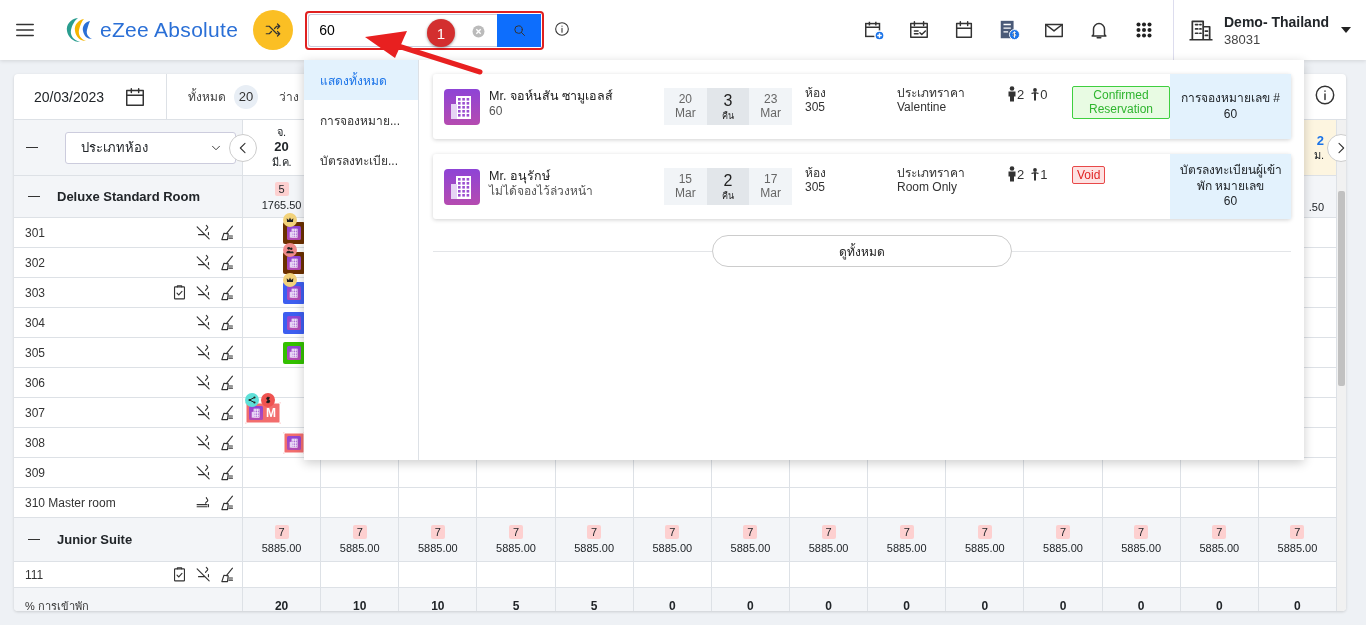 The image size is (1366, 625). Describe the element at coordinates (1230, 98) in the screenshot. I see `reference-label: การจองหมายเลข #` at that location.